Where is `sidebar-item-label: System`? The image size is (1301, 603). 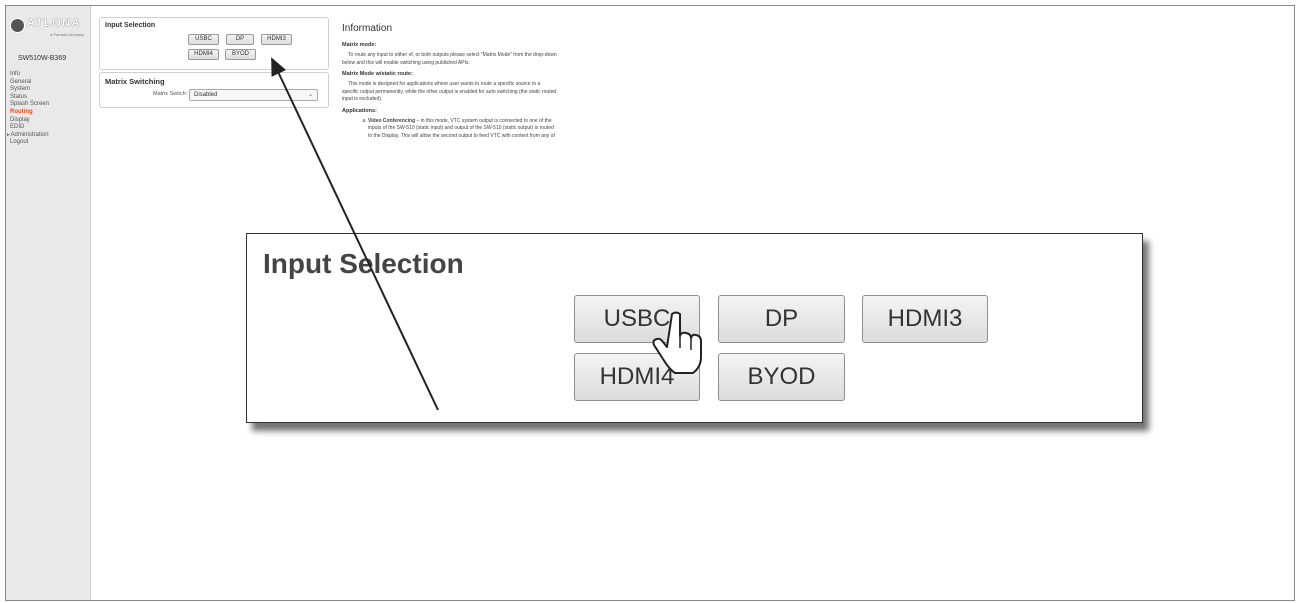
sidebar-item-label: System is located at coordinates (20, 89).